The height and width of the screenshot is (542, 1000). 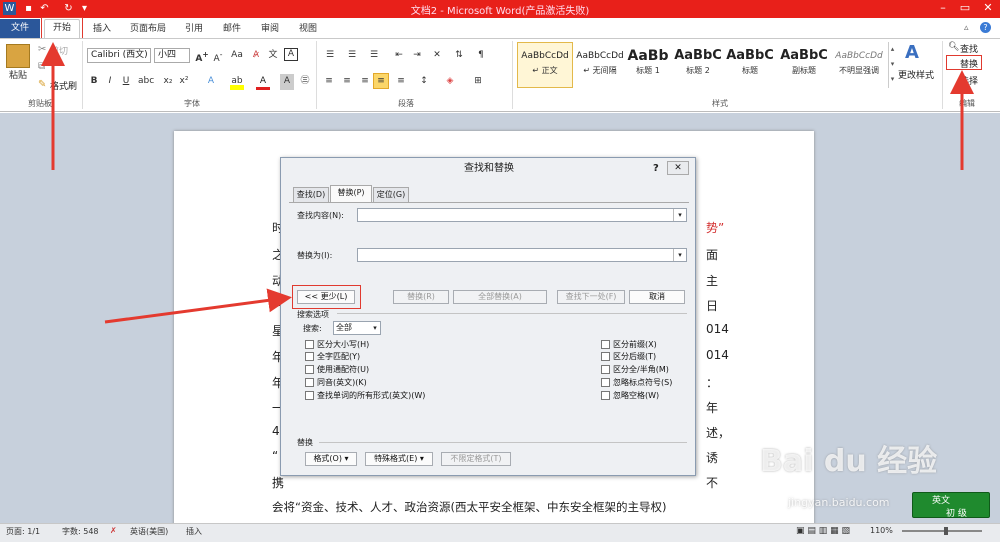 I want to click on zoom-slider-thumb, so click(x=946, y=531).